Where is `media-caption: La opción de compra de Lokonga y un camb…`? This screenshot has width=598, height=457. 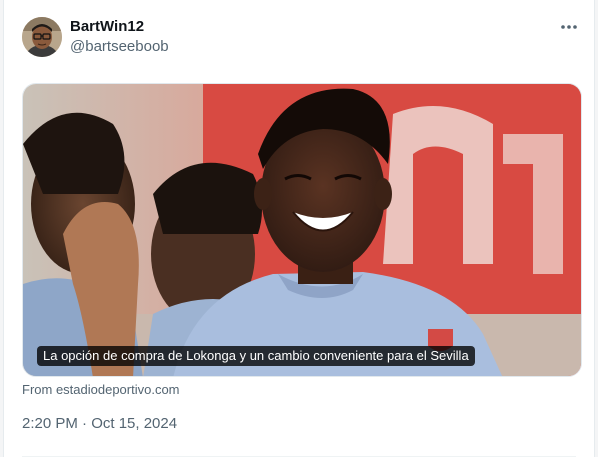 media-caption: La opción de compra de Lokonga y un camb… is located at coordinates (256, 356).